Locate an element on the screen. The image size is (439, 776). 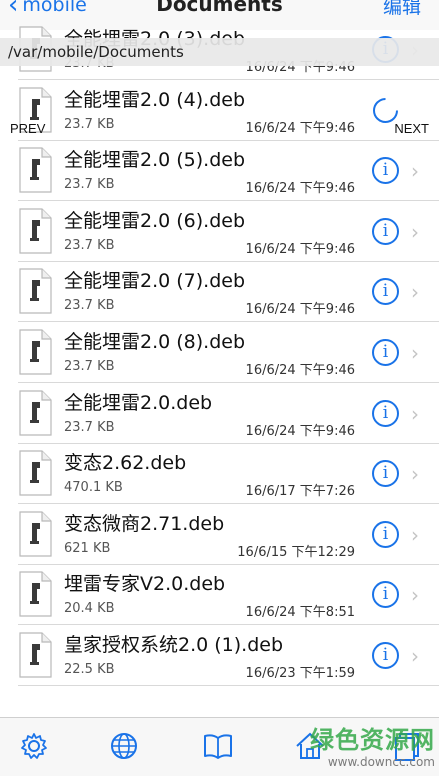
loading-spinner-icon is located at coordinates (385, 110).